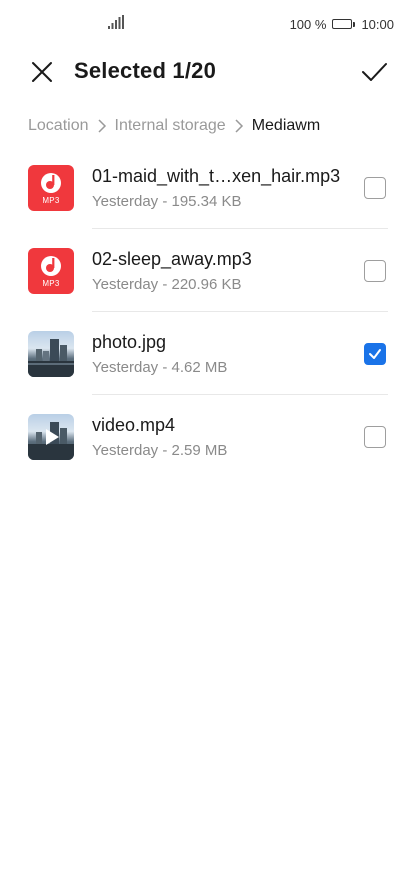 This screenshot has height=889, width=416. What do you see at coordinates (170, 126) in the screenshot?
I see `breadcrumb-internal-storage: Internal storage` at bounding box center [170, 126].